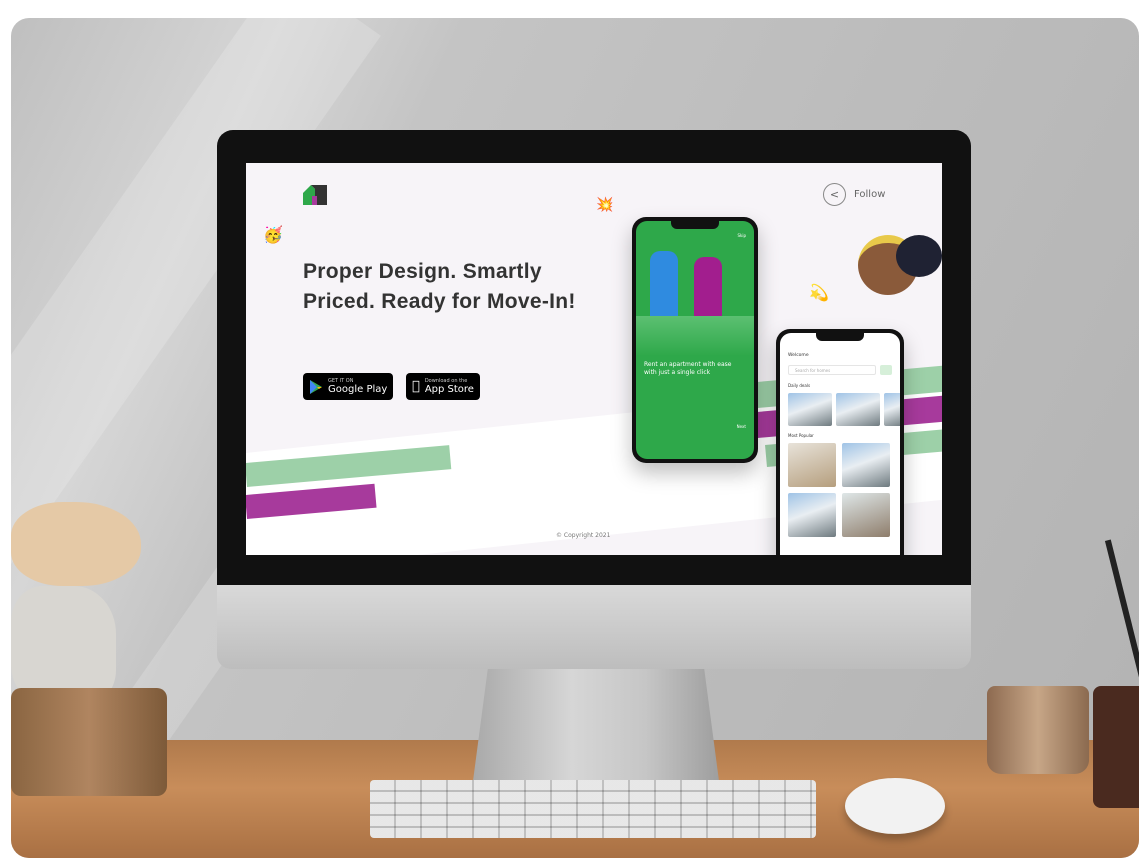  What do you see at coordinates (358, 389) in the screenshot?
I see `google-play-label: Google Play` at bounding box center [358, 389].